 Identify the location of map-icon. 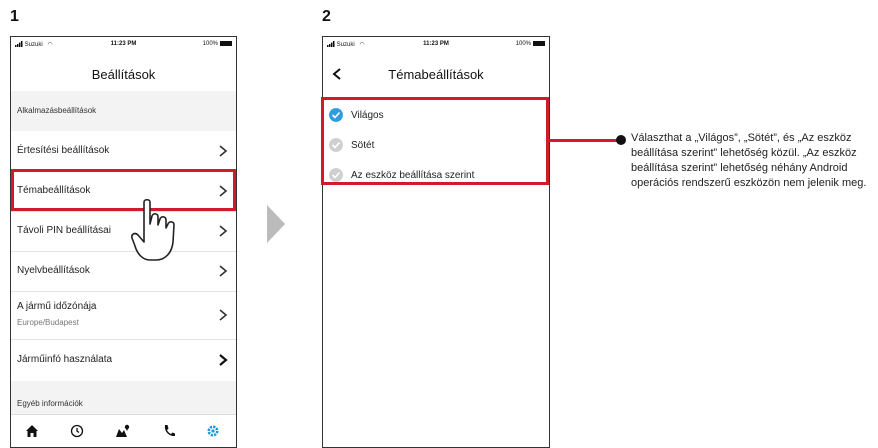
(123, 431).